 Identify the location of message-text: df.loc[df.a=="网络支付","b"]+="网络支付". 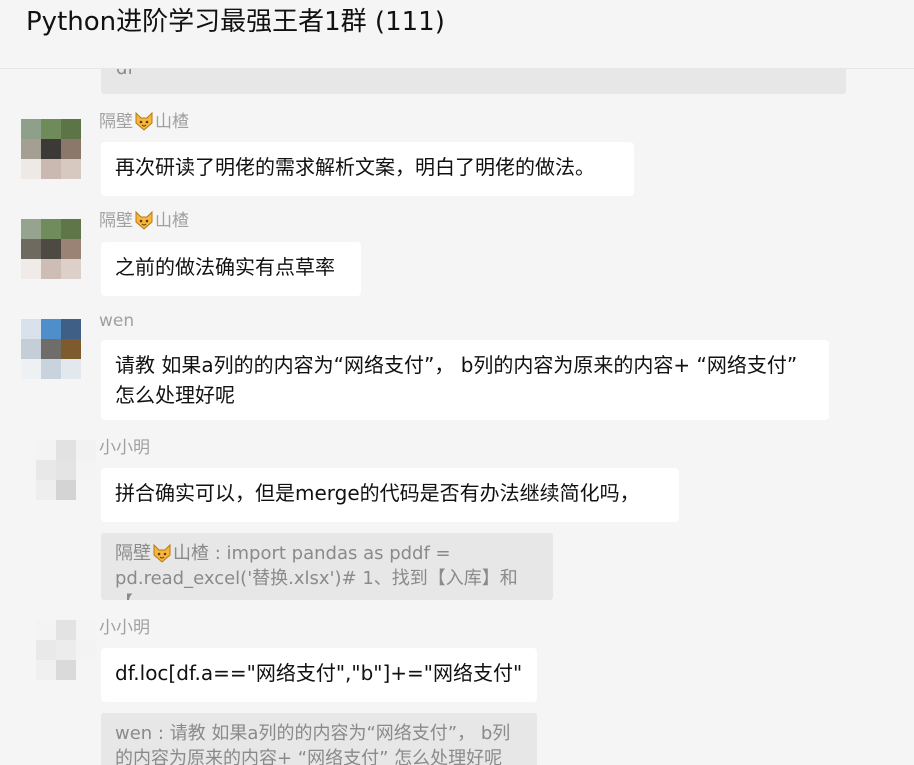
(319, 673).